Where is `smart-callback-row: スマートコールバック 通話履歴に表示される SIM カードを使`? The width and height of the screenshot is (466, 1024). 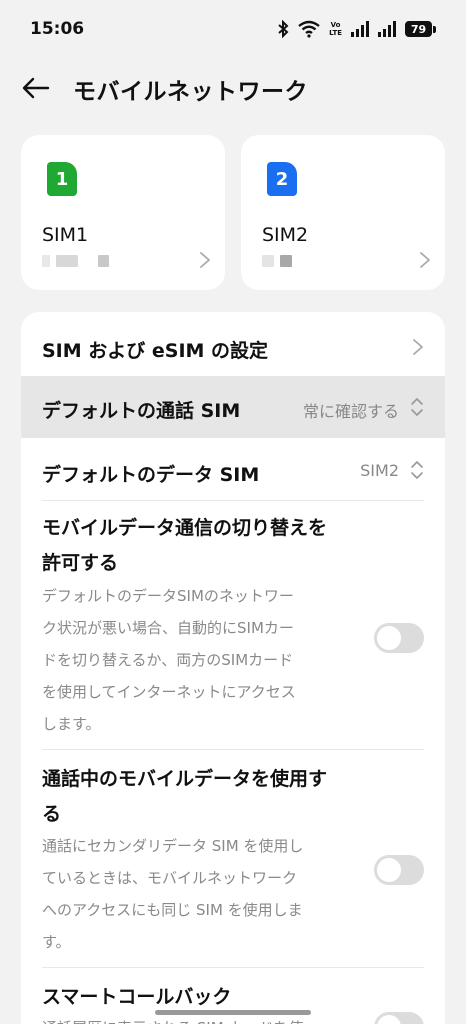
smart-callback-row: スマートコールバック 通話履歴に表示される SIM カードを使 is located at coordinates (233, 996).